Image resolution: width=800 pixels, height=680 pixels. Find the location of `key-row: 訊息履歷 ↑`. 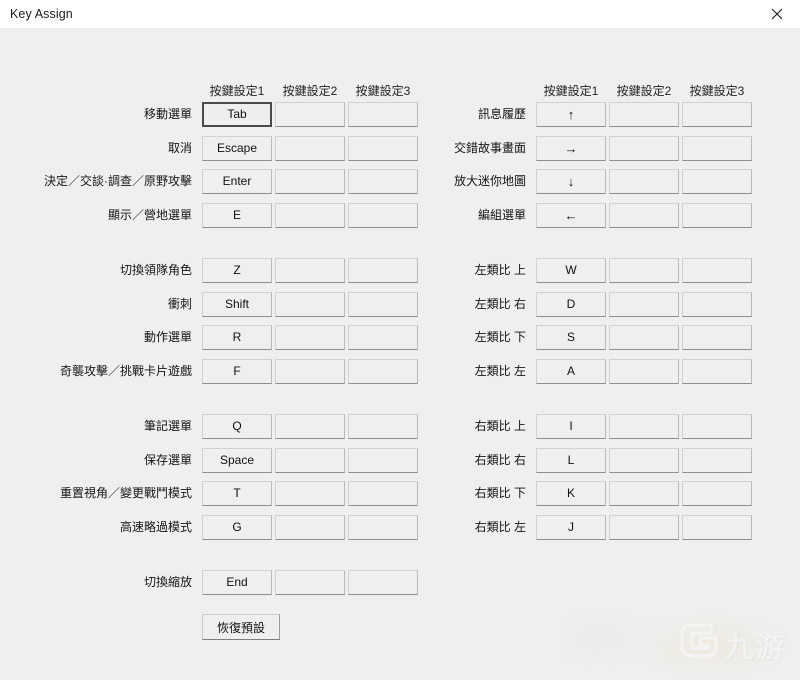

key-row: 訊息履歷 ↑ is located at coordinates (615, 114).